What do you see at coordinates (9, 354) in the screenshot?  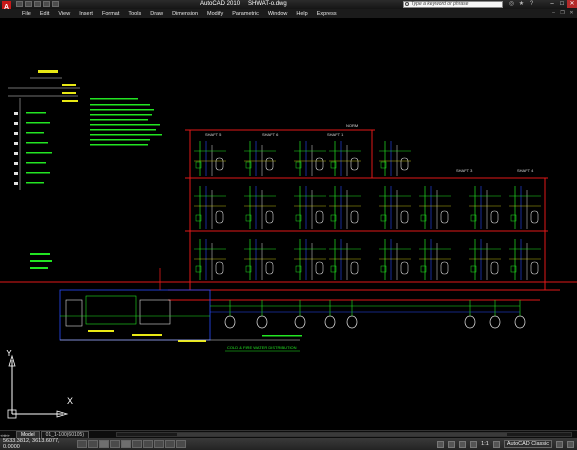 I see `ucs-y-label: Y` at bounding box center [9, 354].